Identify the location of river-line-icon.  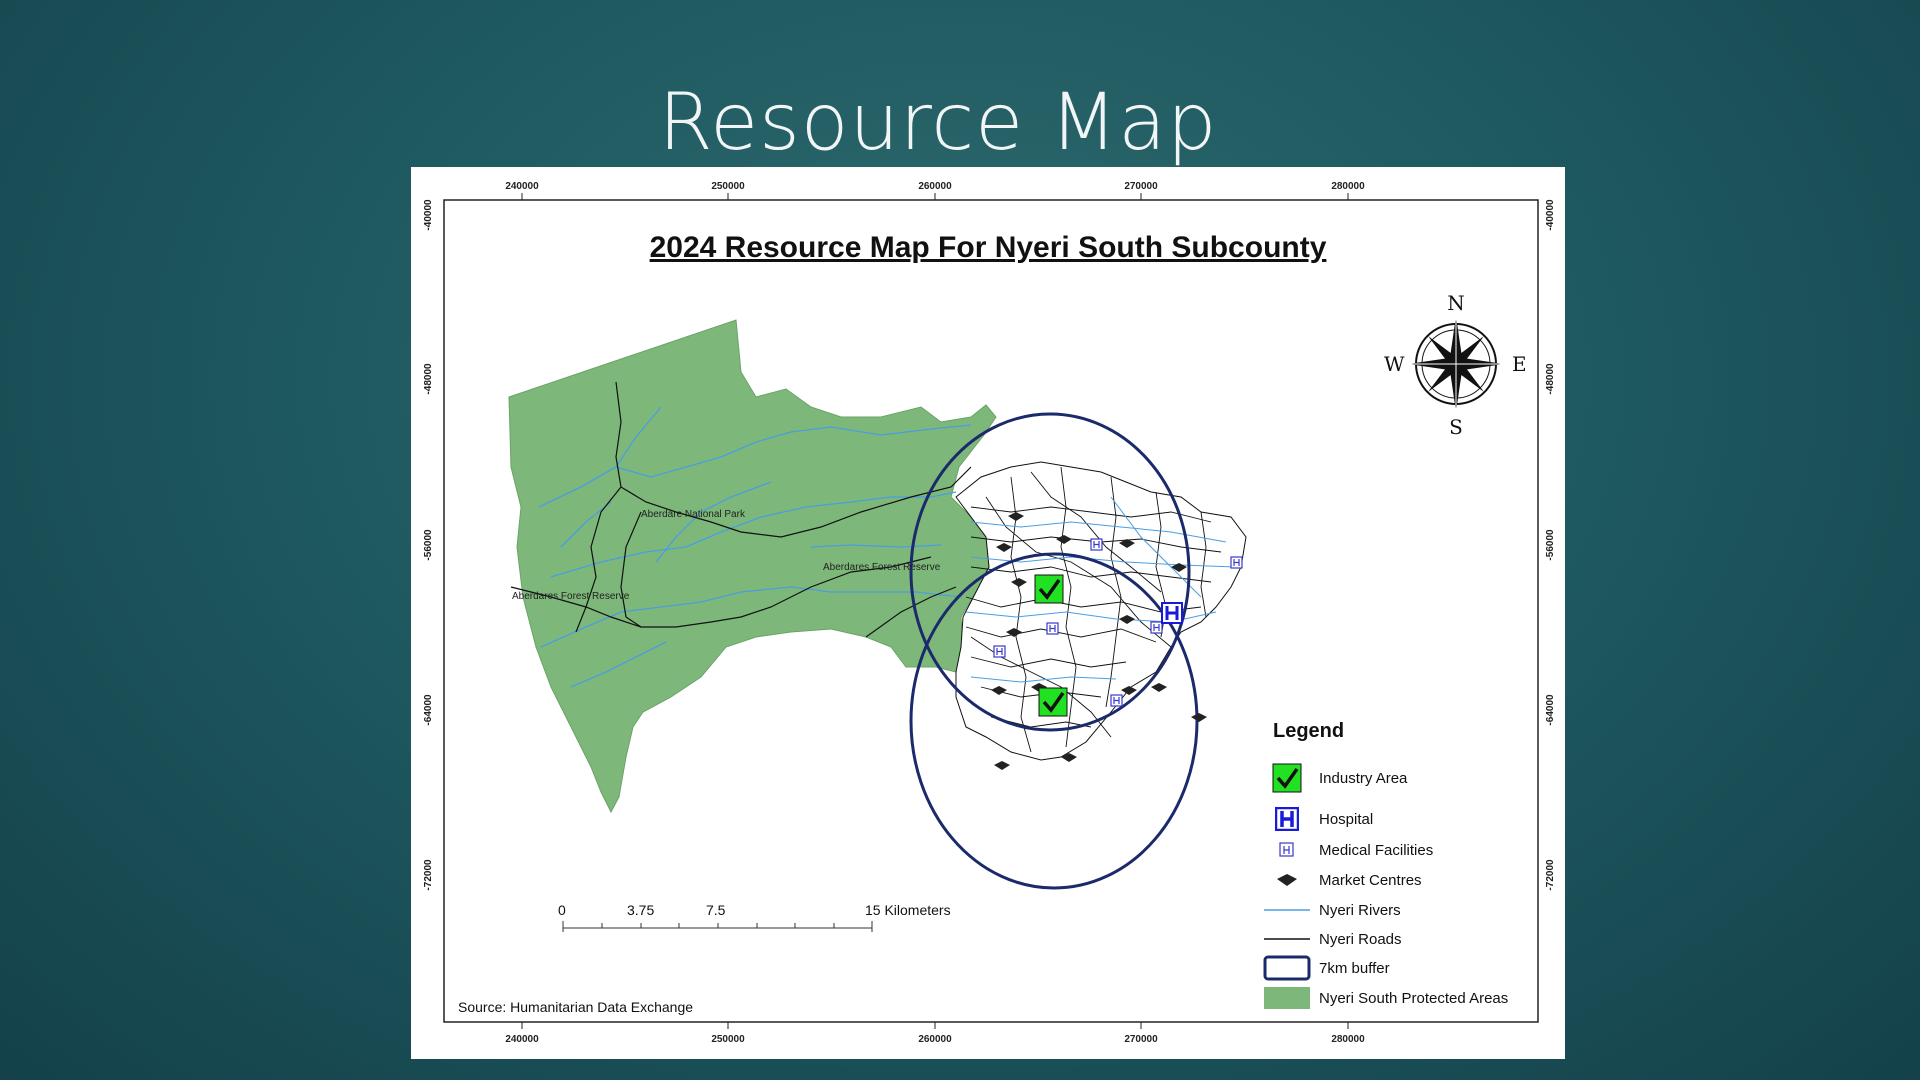
(1287, 910).